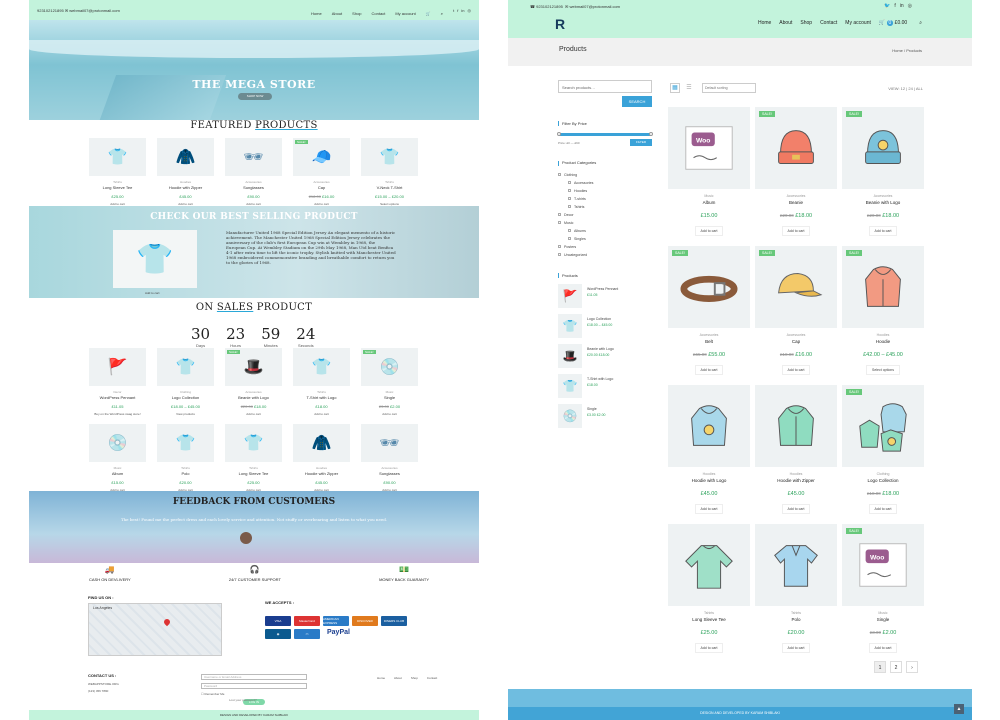 This screenshot has height=720, width=1000. I want to click on login-username-field: Username or Email Address, so click(254, 677).